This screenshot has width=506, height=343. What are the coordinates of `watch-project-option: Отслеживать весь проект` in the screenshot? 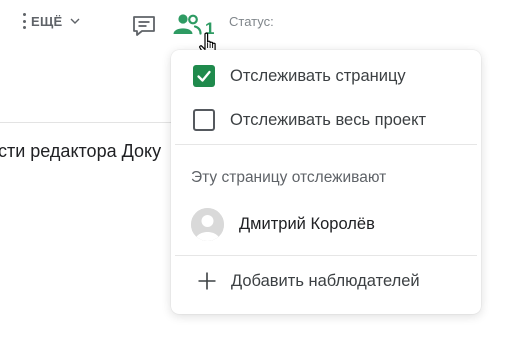 It's located at (326, 120).